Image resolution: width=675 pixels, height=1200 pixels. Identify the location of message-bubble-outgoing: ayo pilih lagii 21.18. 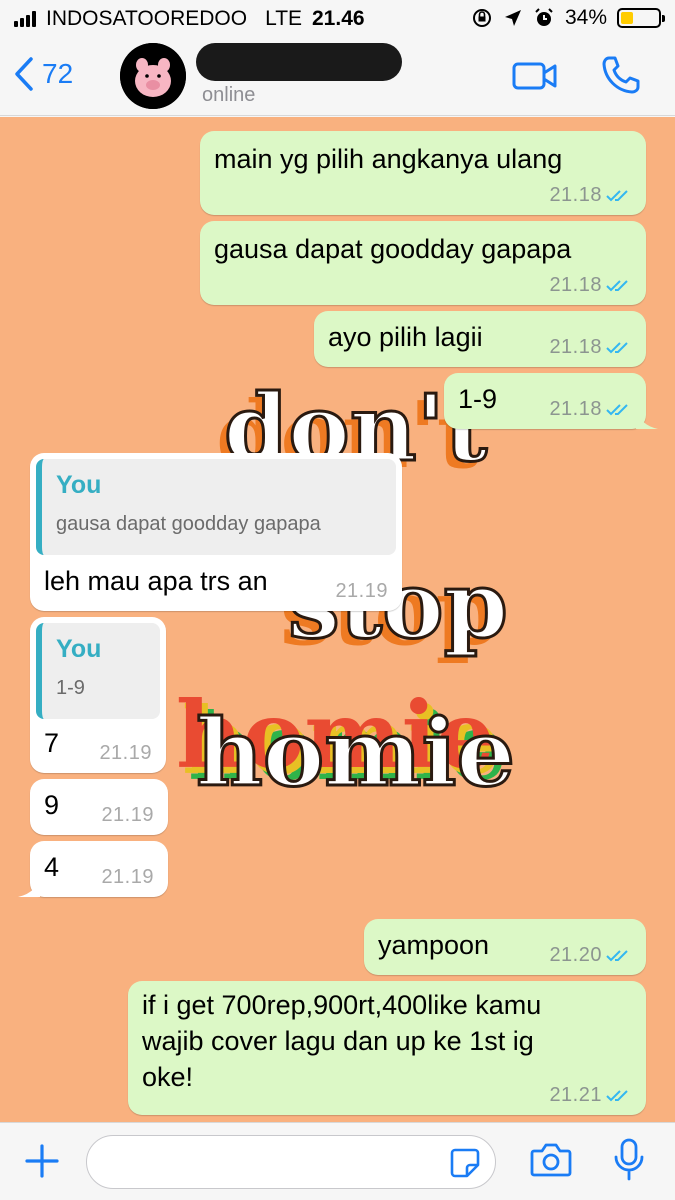
(480, 339).